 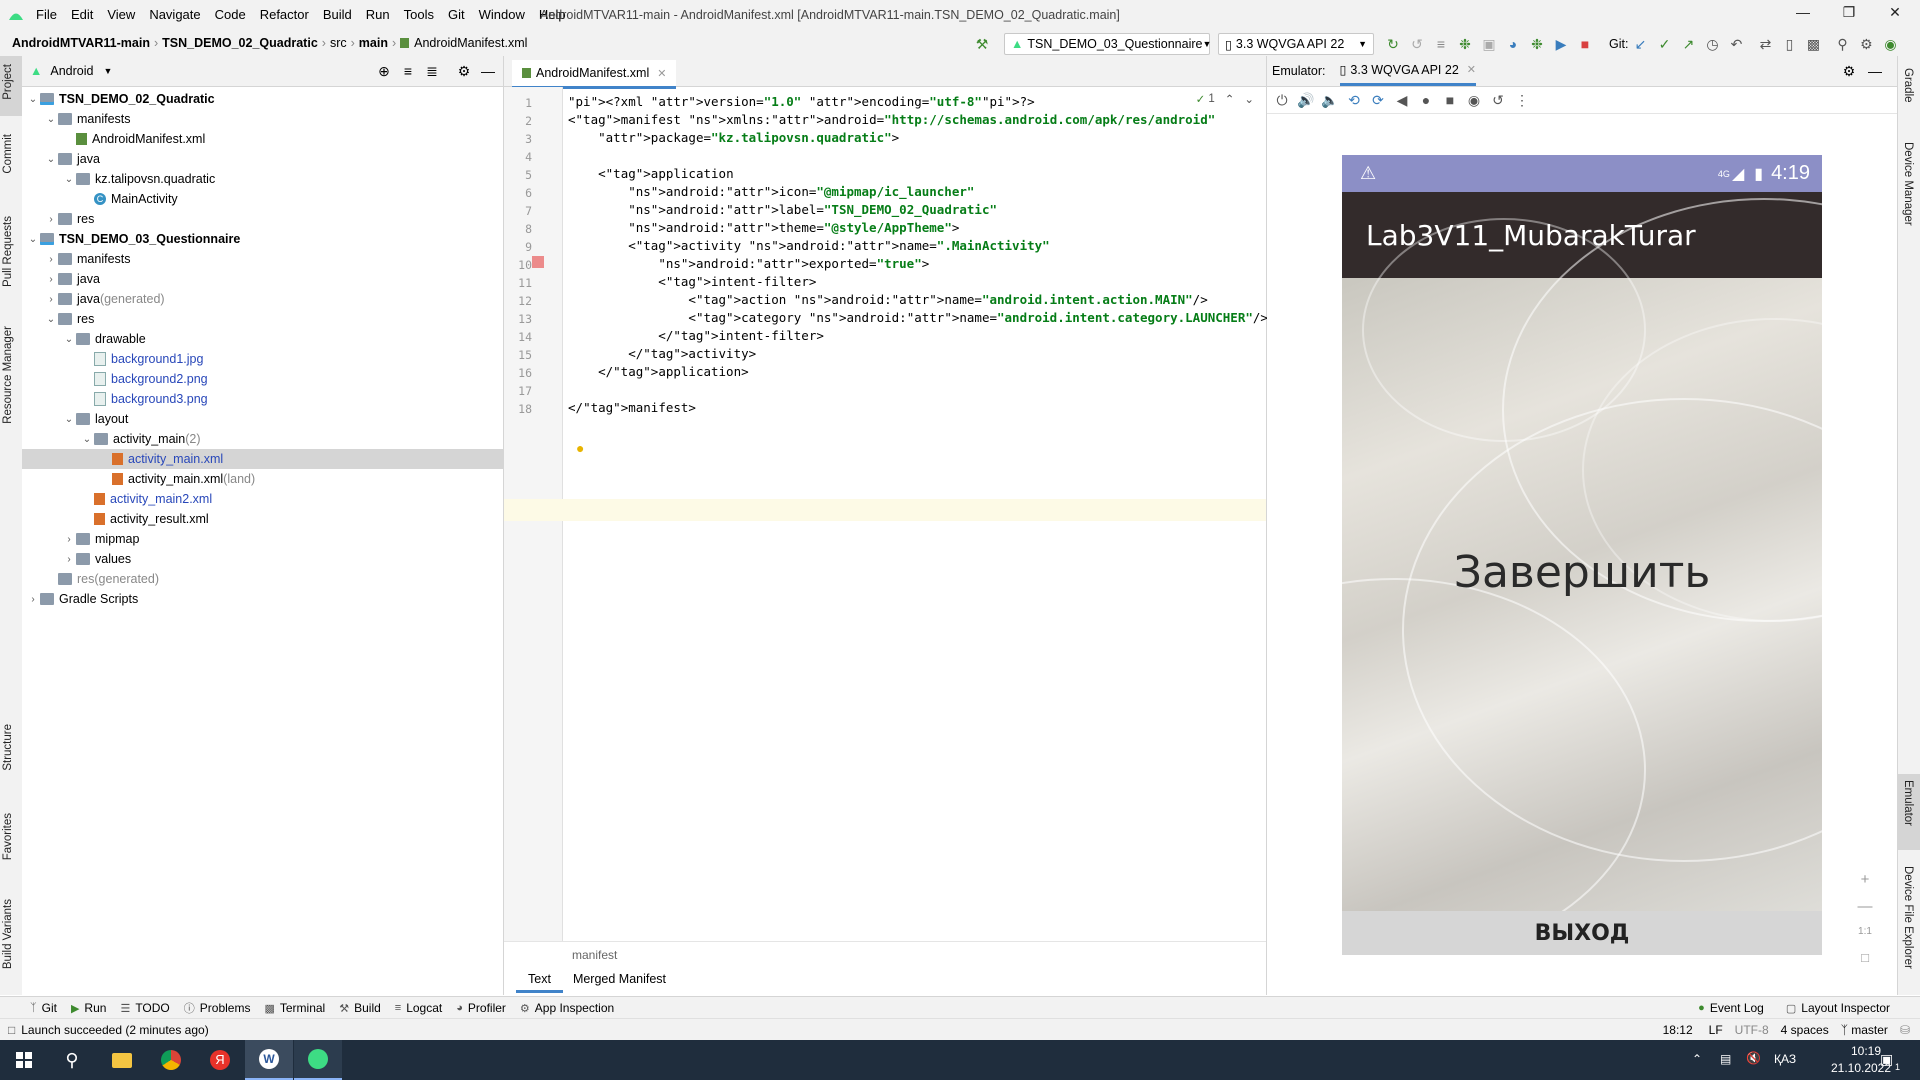 What do you see at coordinates (481, 1008) in the screenshot?
I see `profiler-tool-button: ◕ Profiler` at bounding box center [481, 1008].